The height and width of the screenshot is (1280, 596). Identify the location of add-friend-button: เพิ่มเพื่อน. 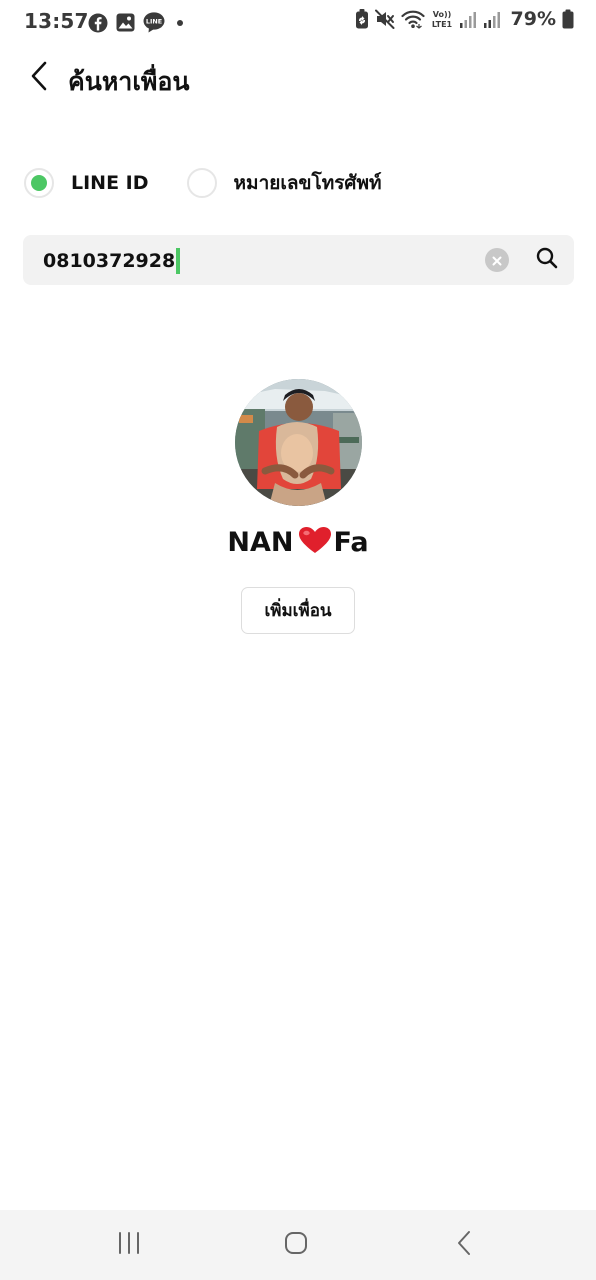
(298, 610).